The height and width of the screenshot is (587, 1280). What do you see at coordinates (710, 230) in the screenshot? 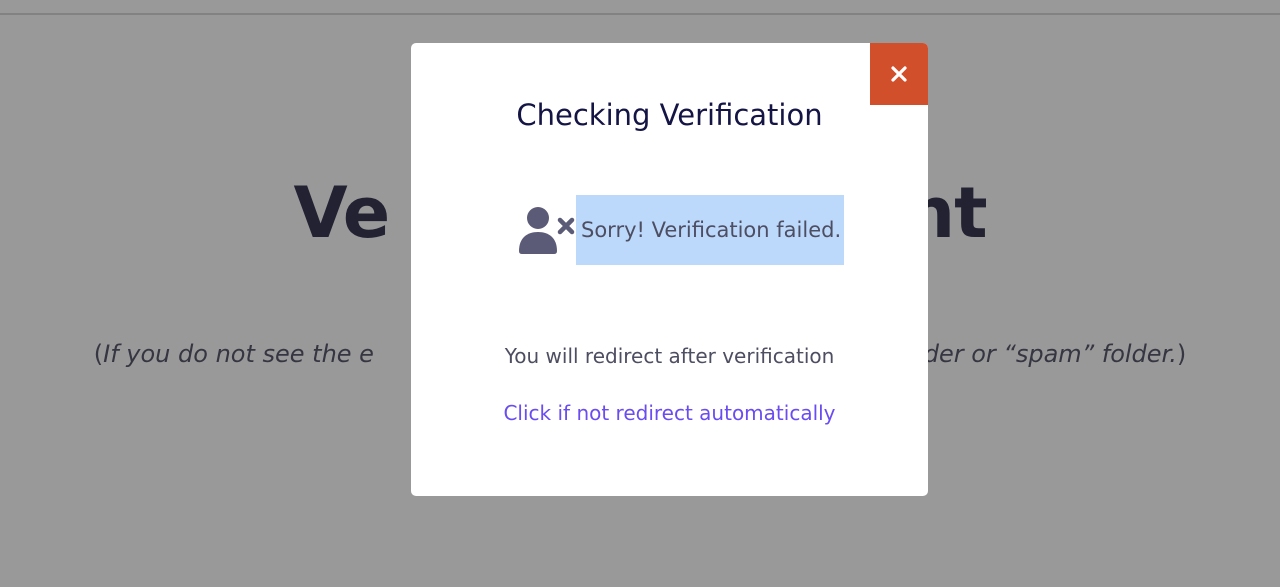
I see `status-message: Sorry! Verification failed.` at bounding box center [710, 230].